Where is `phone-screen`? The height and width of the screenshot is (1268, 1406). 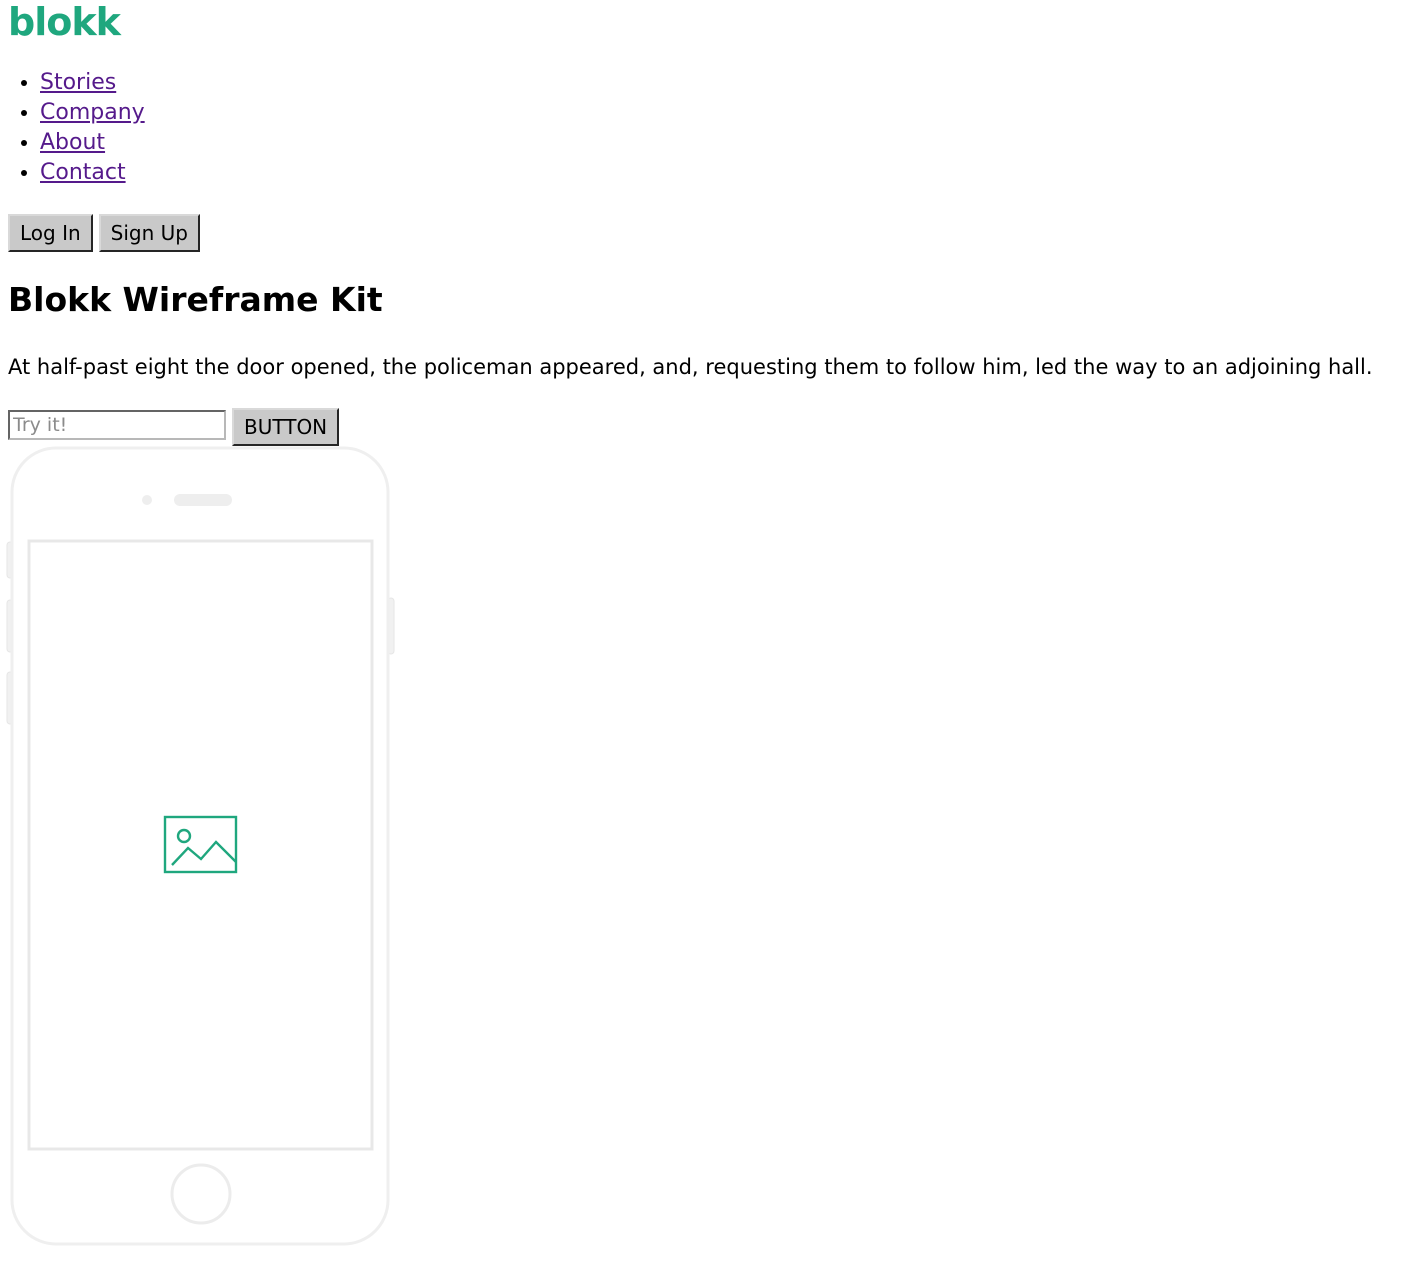
phone-screen is located at coordinates (200, 845).